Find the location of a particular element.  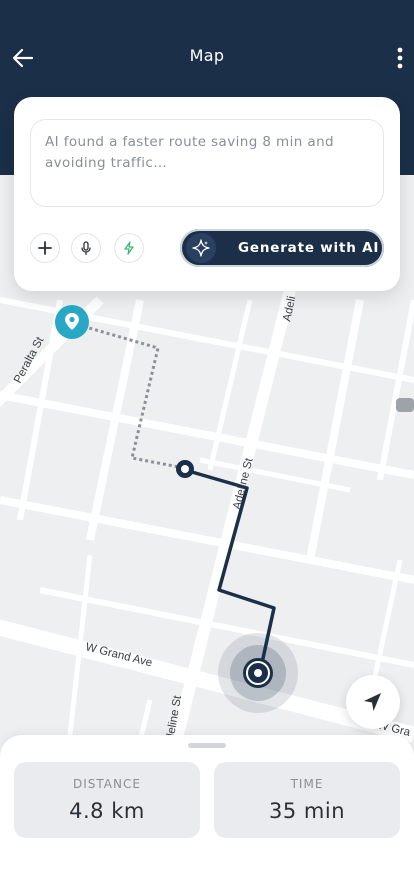

generate-with-ai-button: Generate with AI is located at coordinates (282, 248).